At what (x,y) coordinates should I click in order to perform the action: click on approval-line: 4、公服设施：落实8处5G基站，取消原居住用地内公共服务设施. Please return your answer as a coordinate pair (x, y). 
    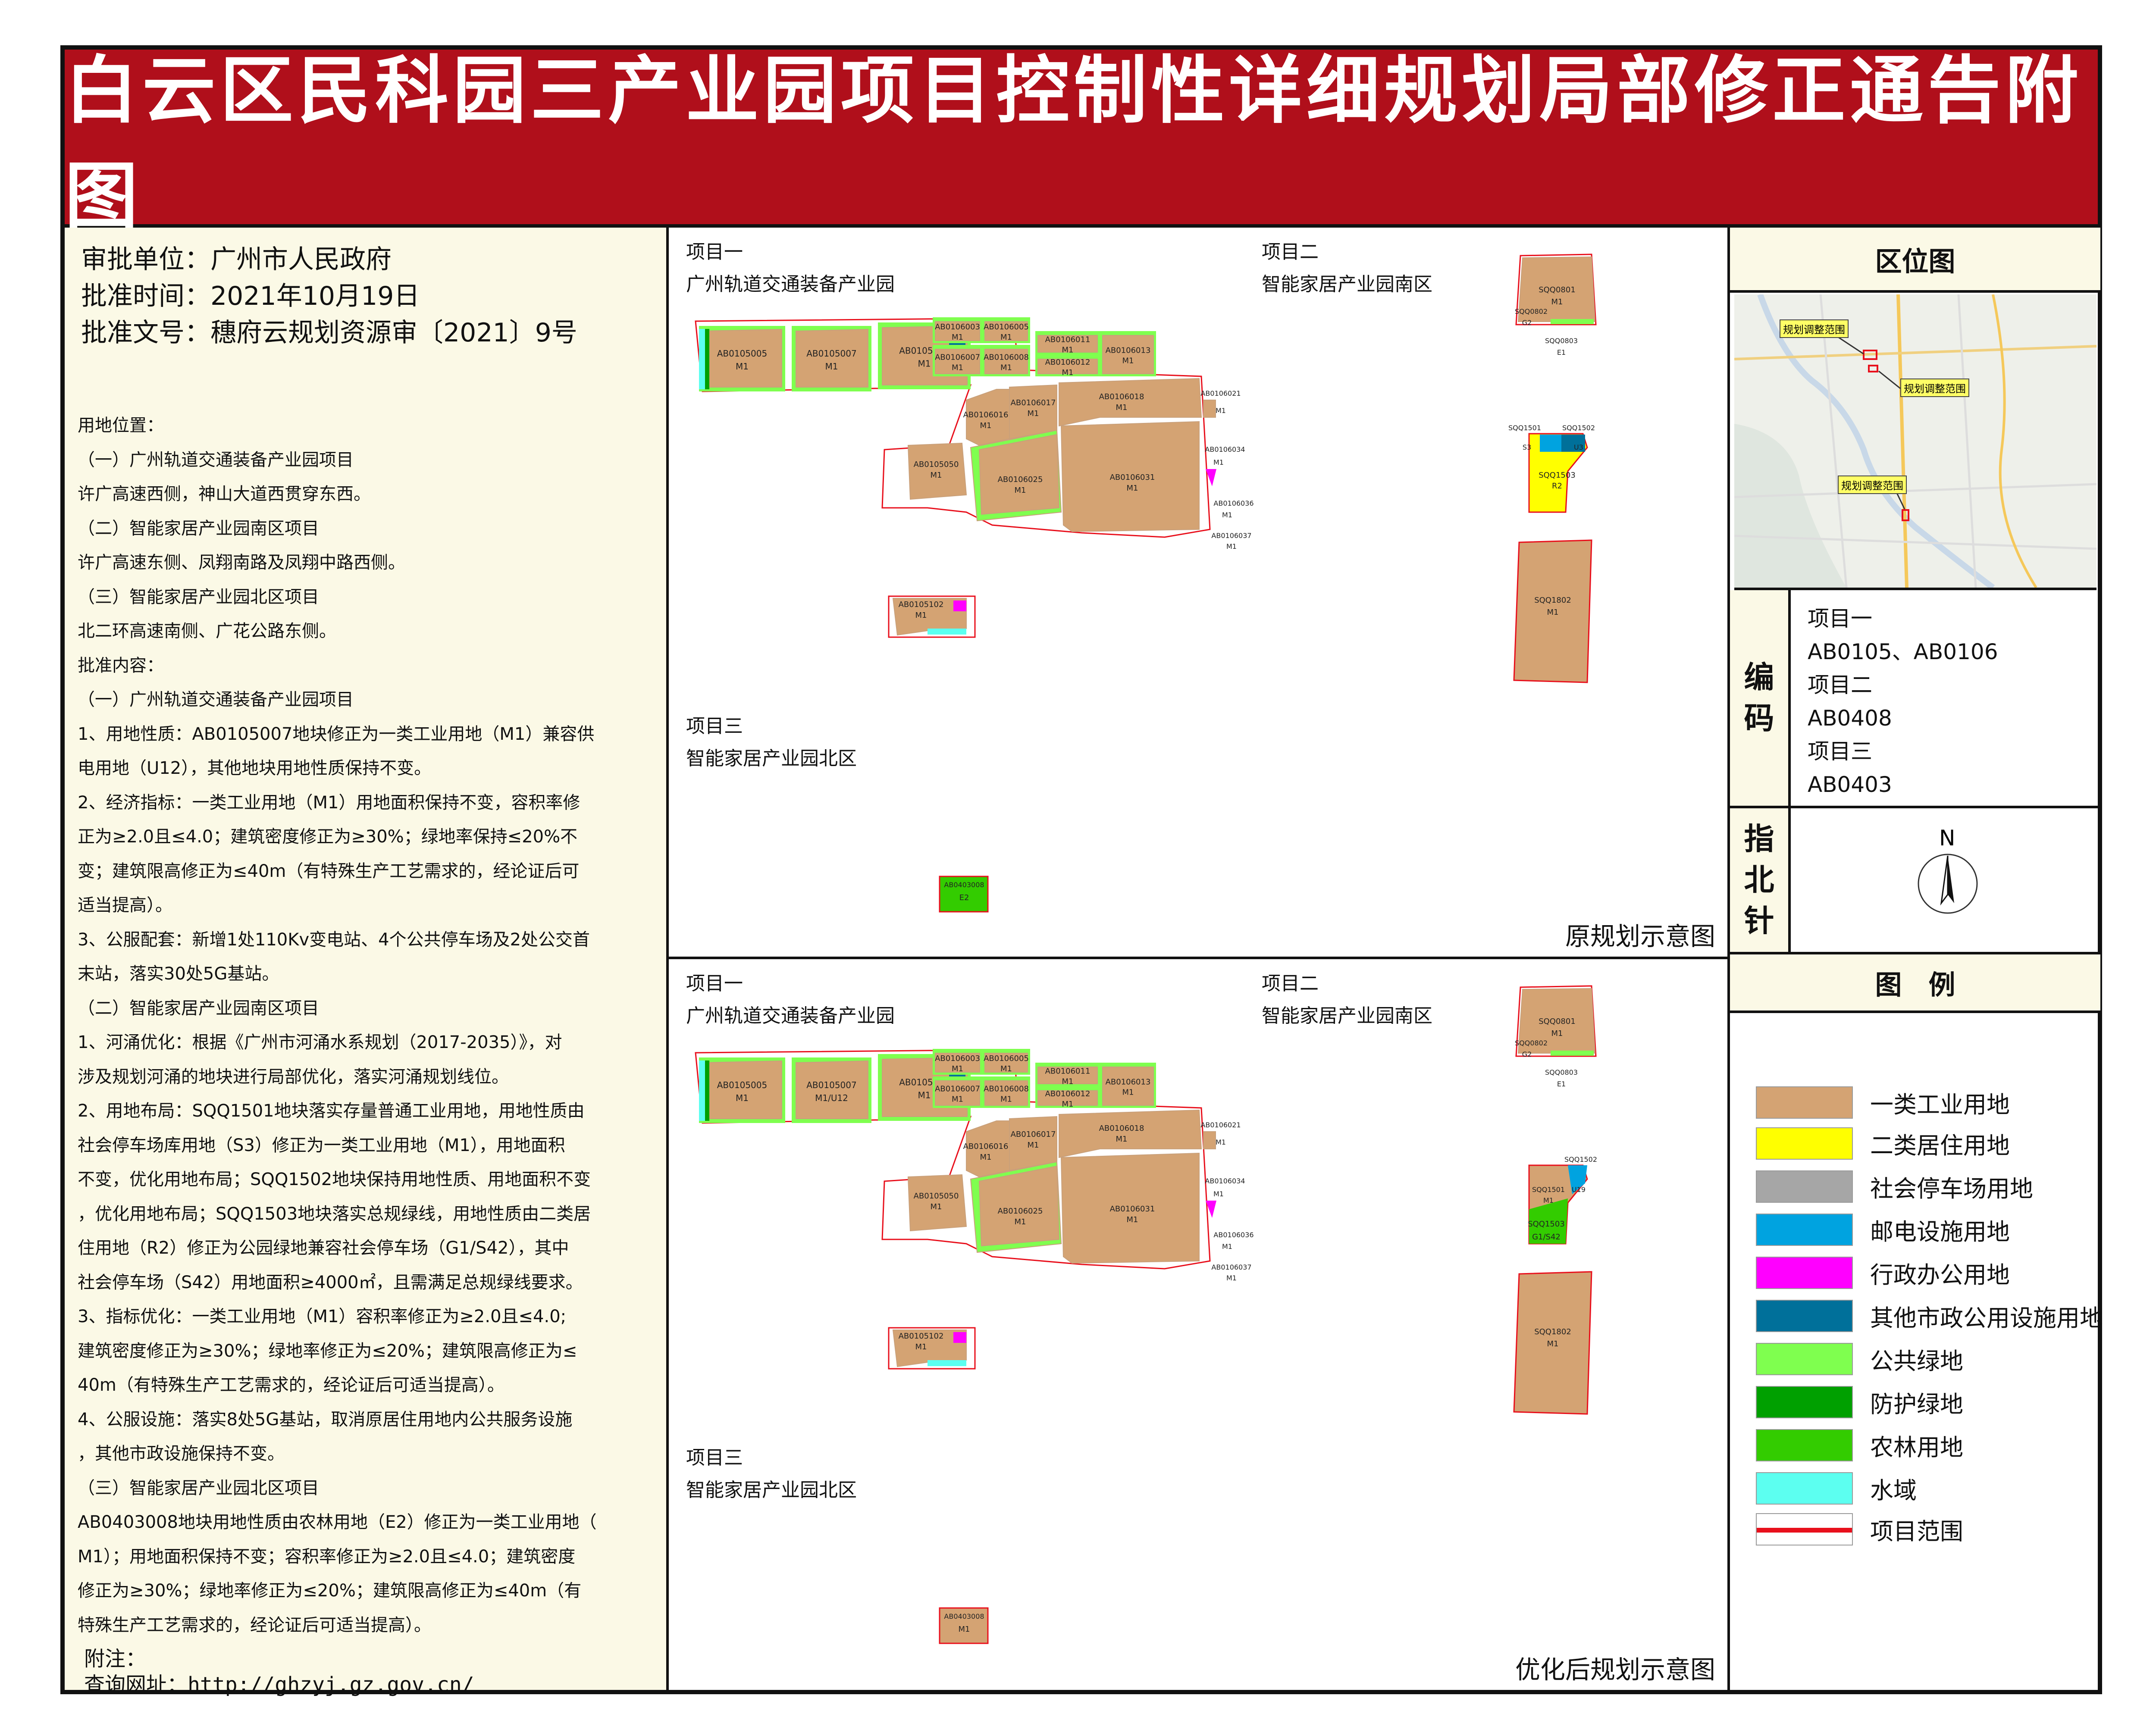
    Looking at the image, I should click on (325, 1419).